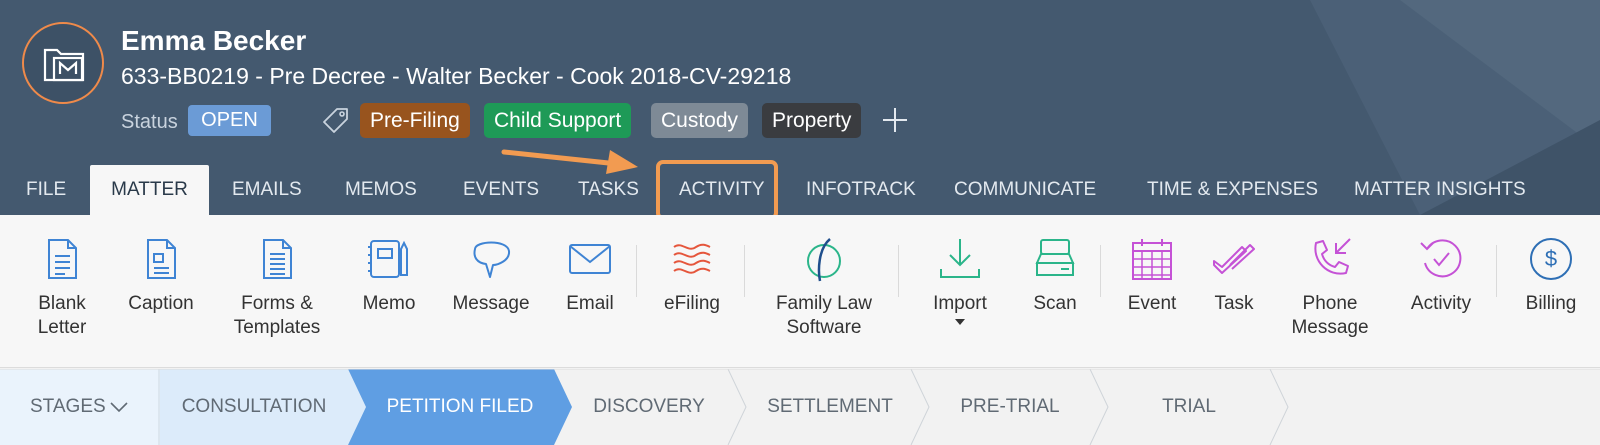  I want to click on stage-settlement: SETTLEMENT, so click(830, 407).